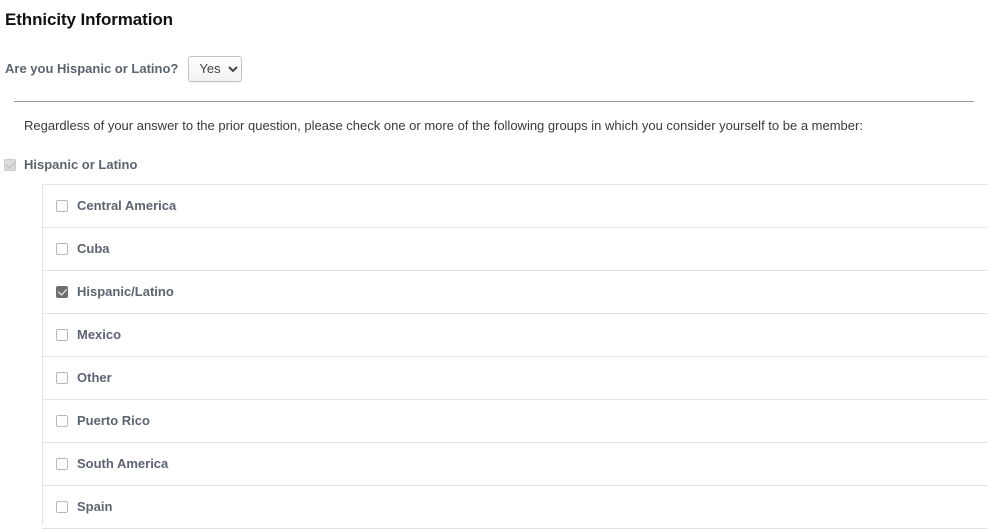  I want to click on hispanic-or-latino-checkbox, so click(10, 165).